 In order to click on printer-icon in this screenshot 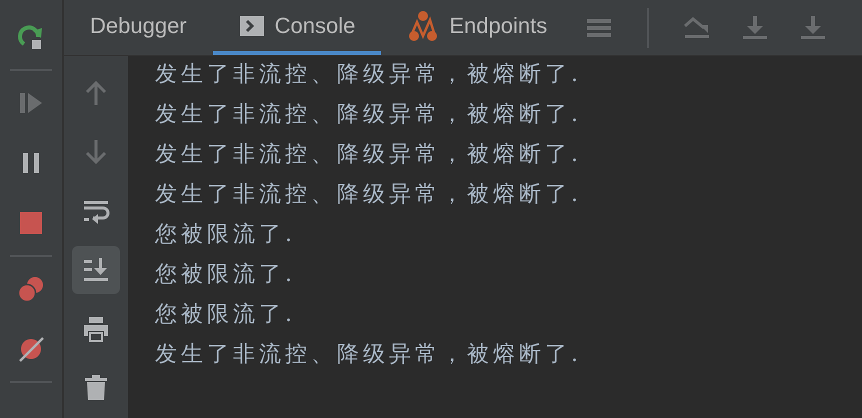, I will do `click(96, 329)`.